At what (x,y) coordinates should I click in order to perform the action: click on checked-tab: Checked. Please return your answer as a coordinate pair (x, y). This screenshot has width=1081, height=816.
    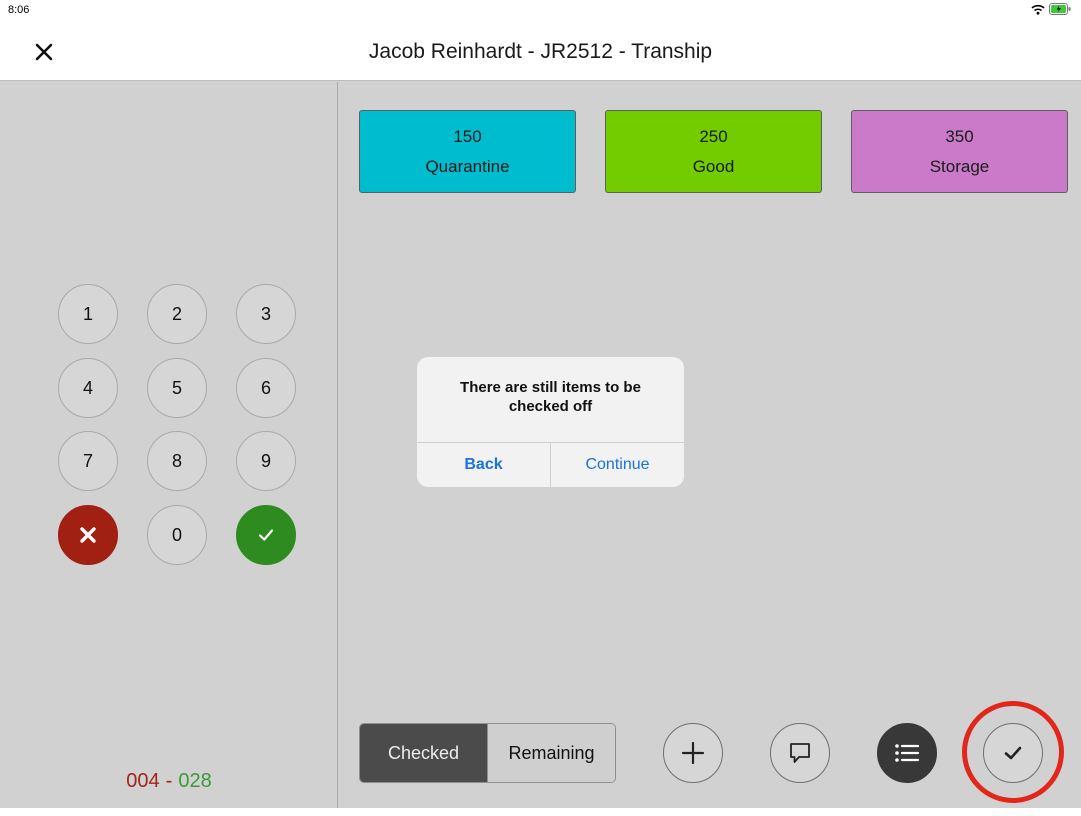
    Looking at the image, I should click on (423, 753).